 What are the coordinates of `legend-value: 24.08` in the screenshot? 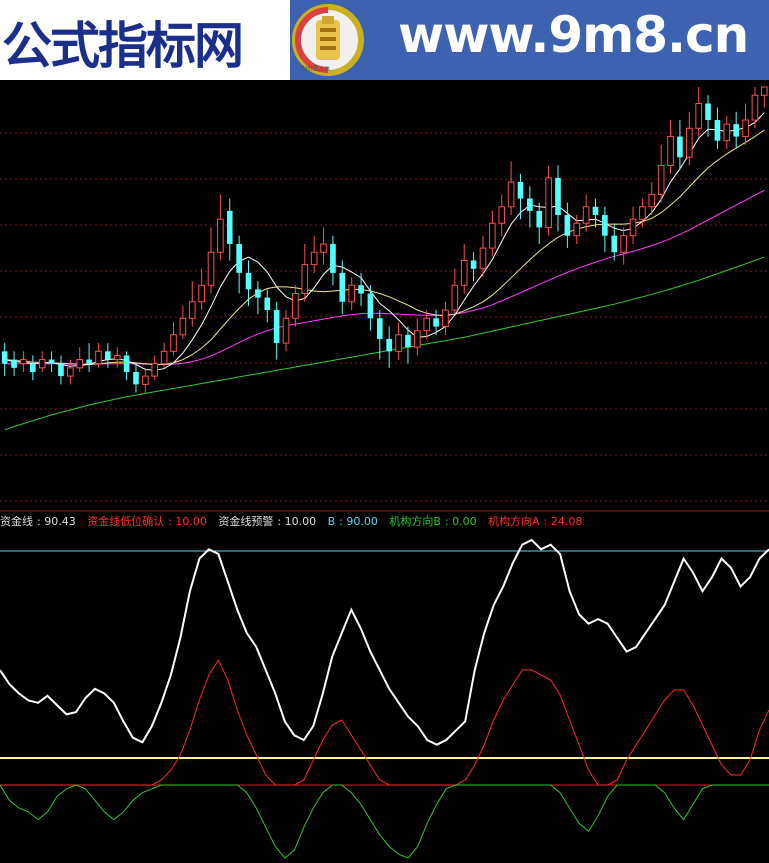 It's located at (566, 521).